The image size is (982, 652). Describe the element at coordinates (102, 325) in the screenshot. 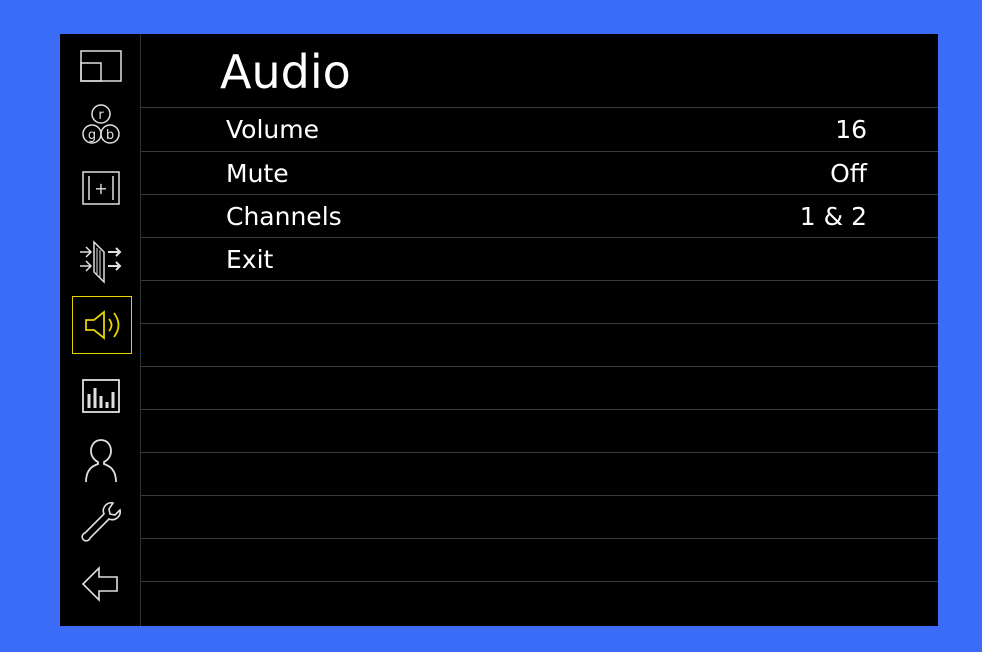

I see `speaker-icon` at that location.